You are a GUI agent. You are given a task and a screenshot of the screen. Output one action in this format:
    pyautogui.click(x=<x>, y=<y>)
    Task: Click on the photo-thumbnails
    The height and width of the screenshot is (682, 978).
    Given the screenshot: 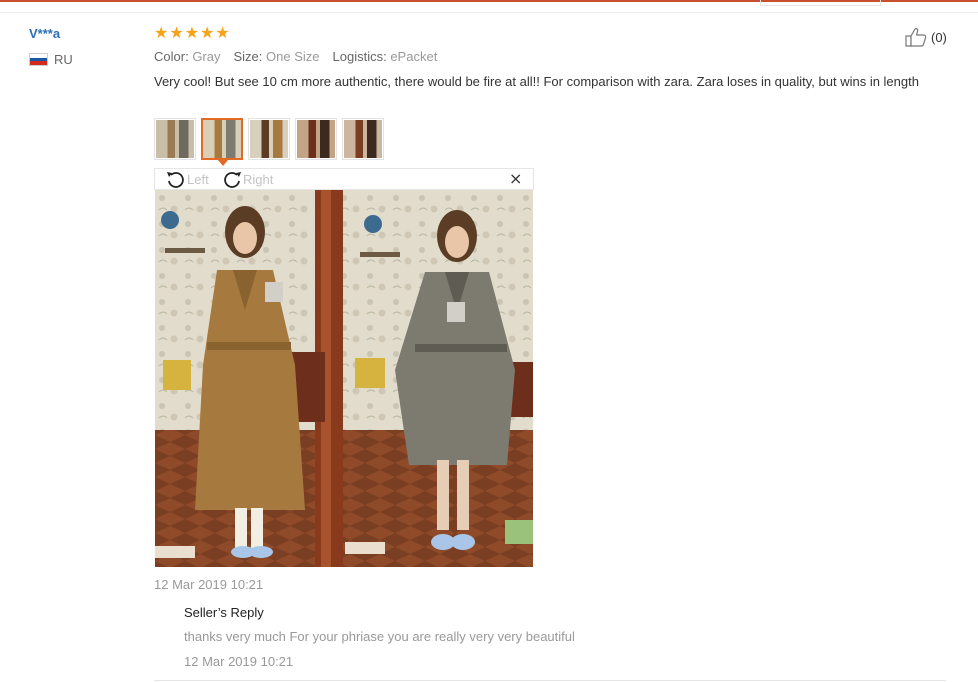 What is the action you would take?
    pyautogui.click(x=269, y=142)
    